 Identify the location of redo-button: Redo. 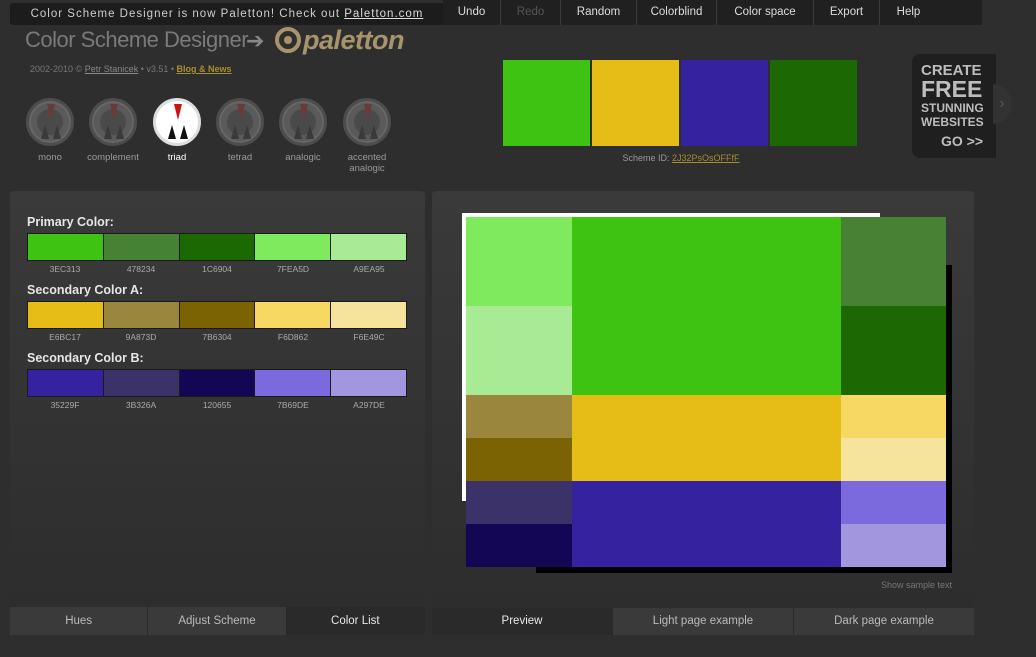
(531, 12).